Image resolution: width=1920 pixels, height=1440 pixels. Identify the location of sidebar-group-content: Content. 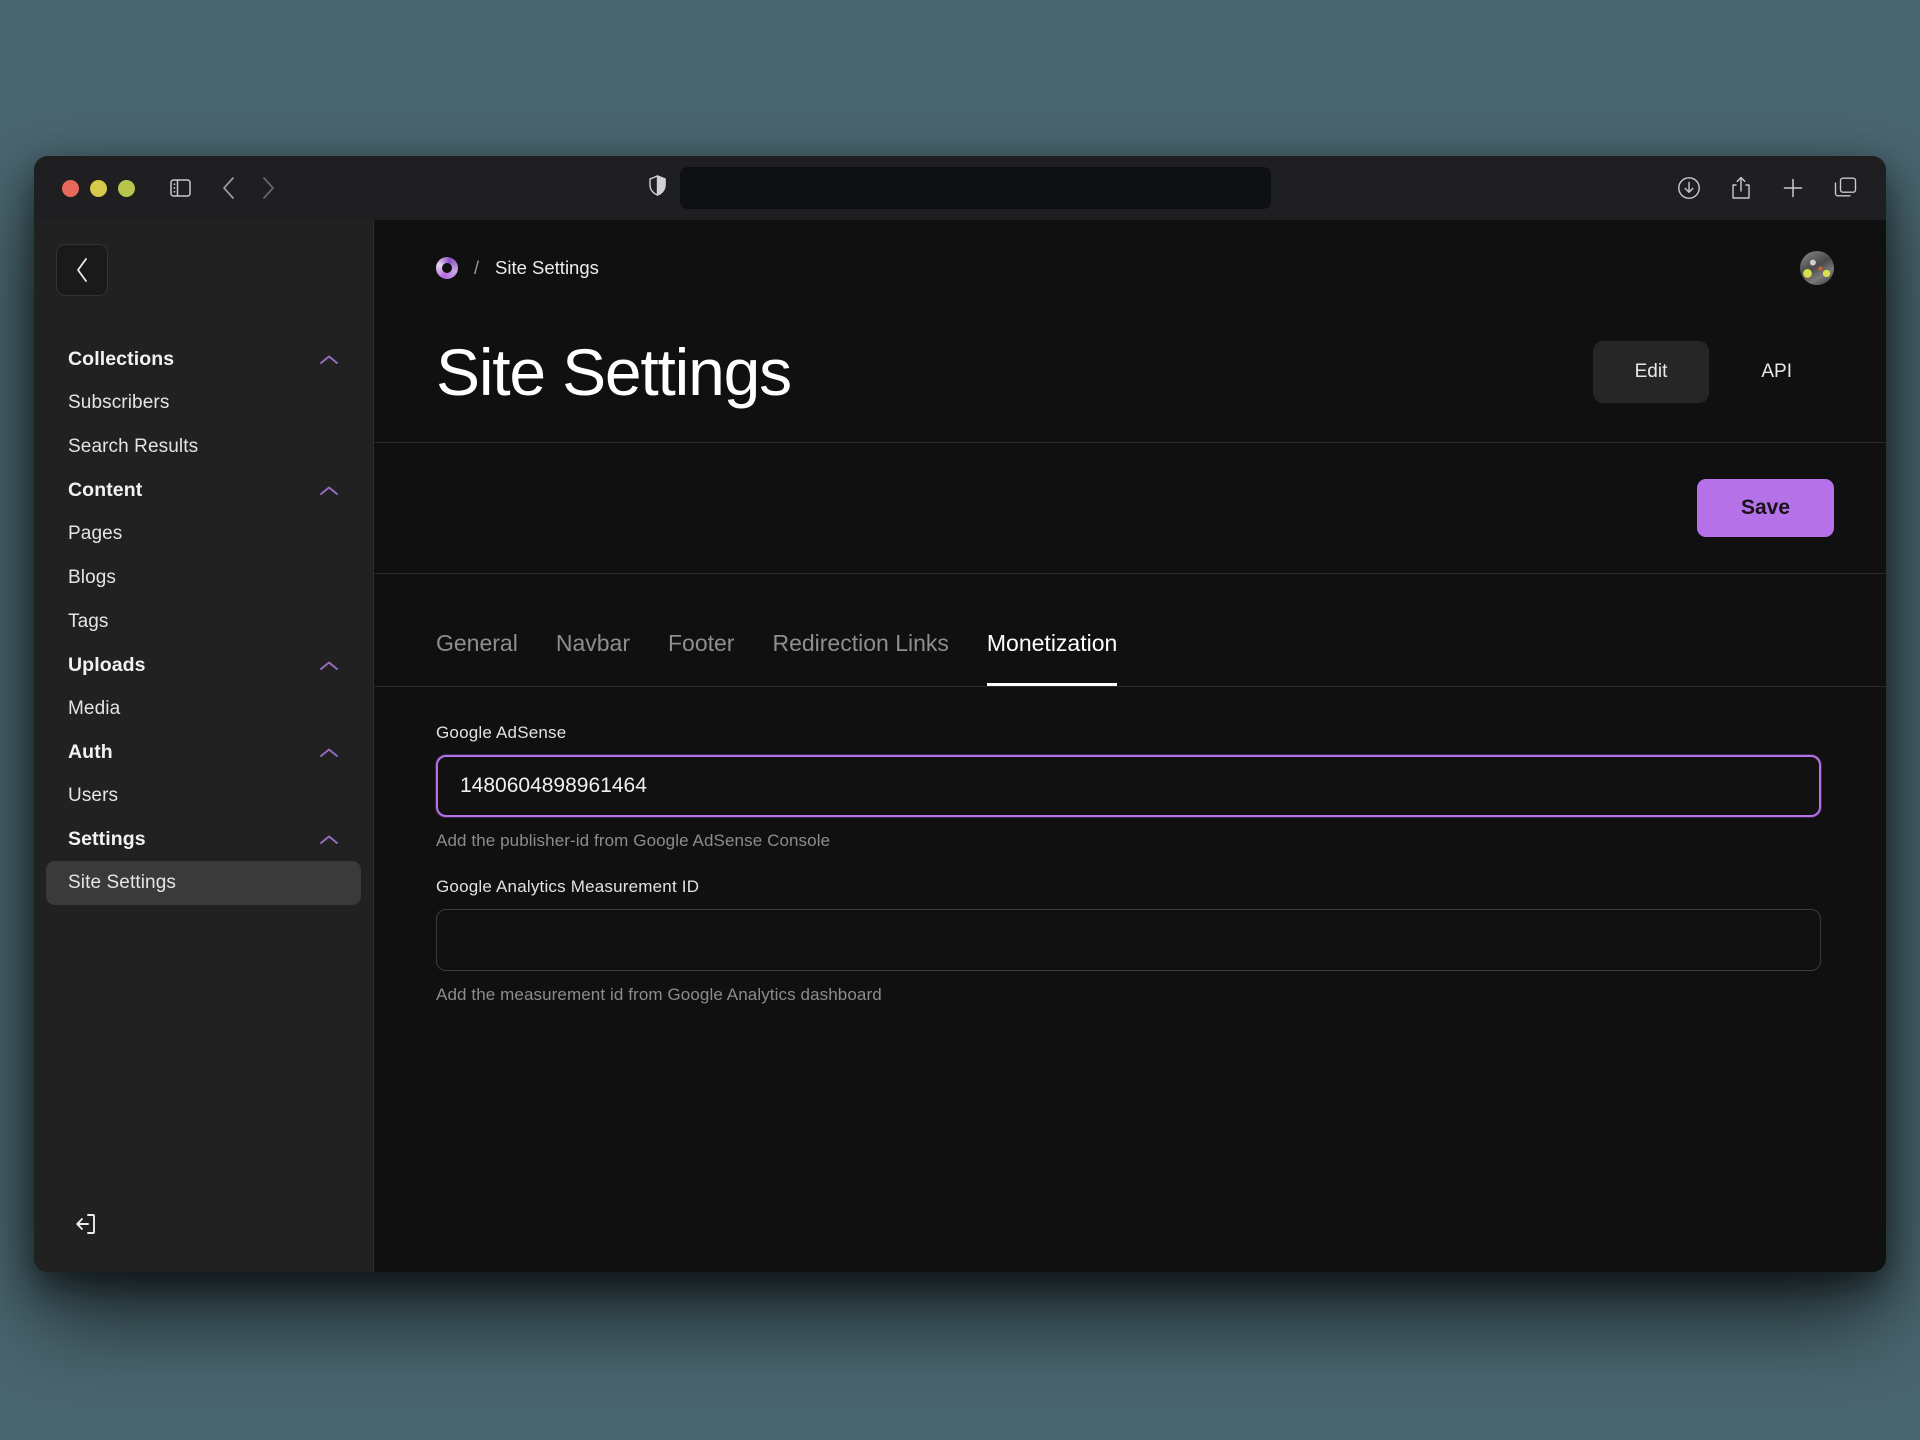
(203, 490).